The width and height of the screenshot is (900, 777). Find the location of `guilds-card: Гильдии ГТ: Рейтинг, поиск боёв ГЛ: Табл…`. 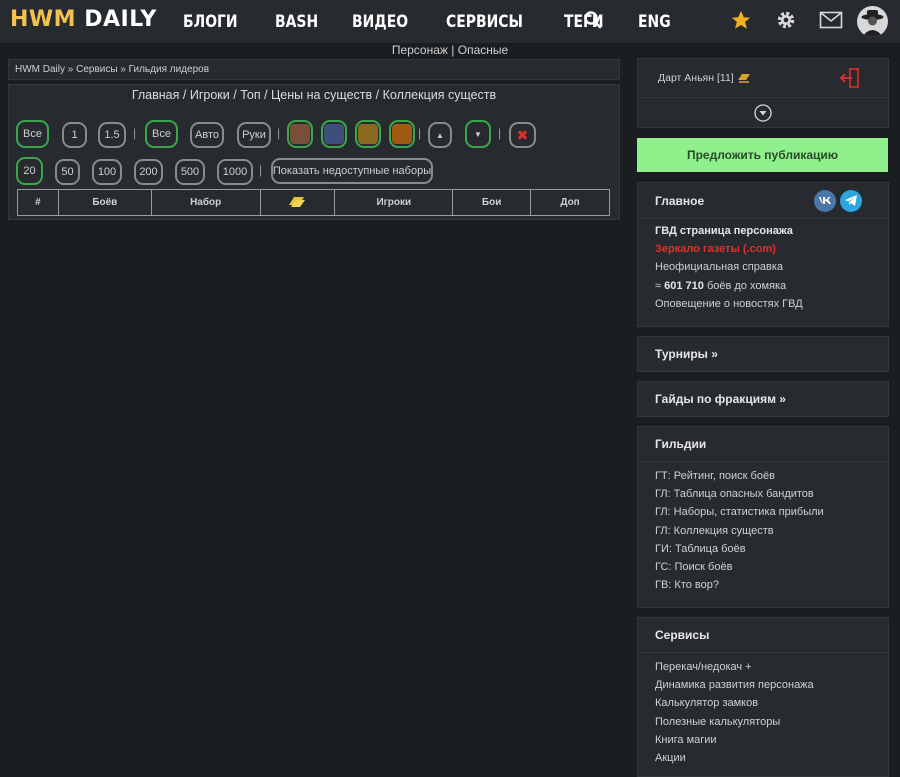

guilds-card: Гильдии ГТ: Рейтинг, поиск боёв ГЛ: Табл… is located at coordinates (763, 517).